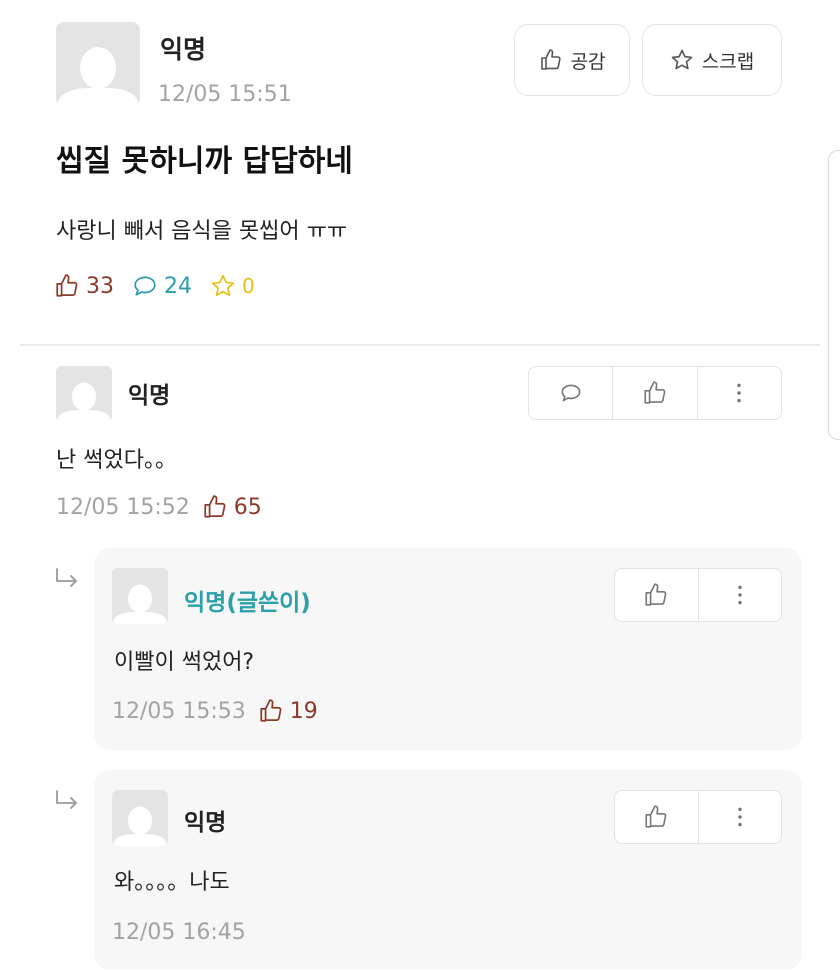 This screenshot has height=979, width=840. I want to click on reply-author: 익명(글쓴이), so click(247, 603).